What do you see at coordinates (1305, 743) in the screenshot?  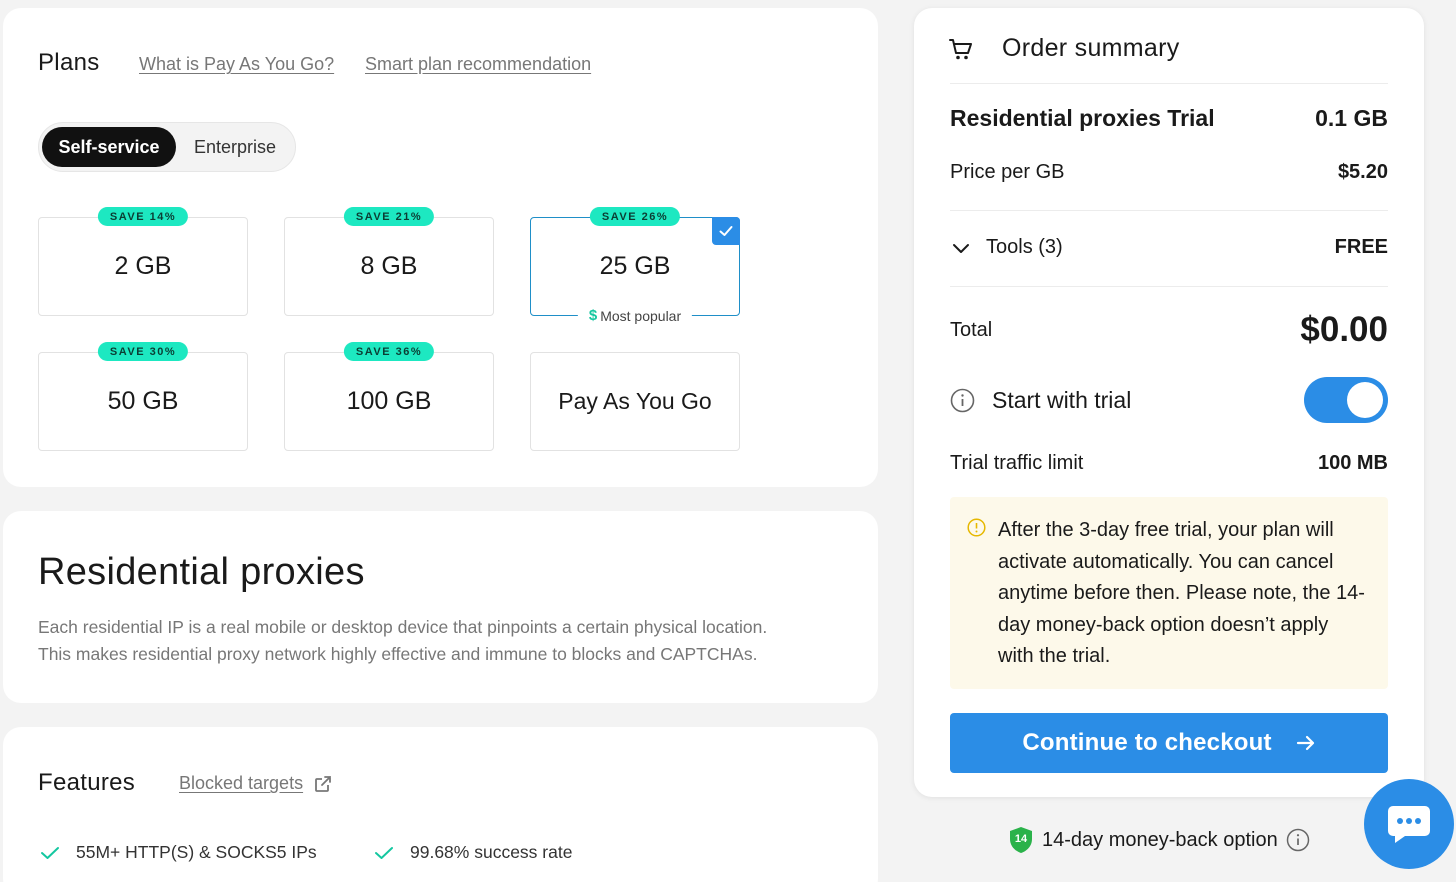 I see `arrow-right-icon` at bounding box center [1305, 743].